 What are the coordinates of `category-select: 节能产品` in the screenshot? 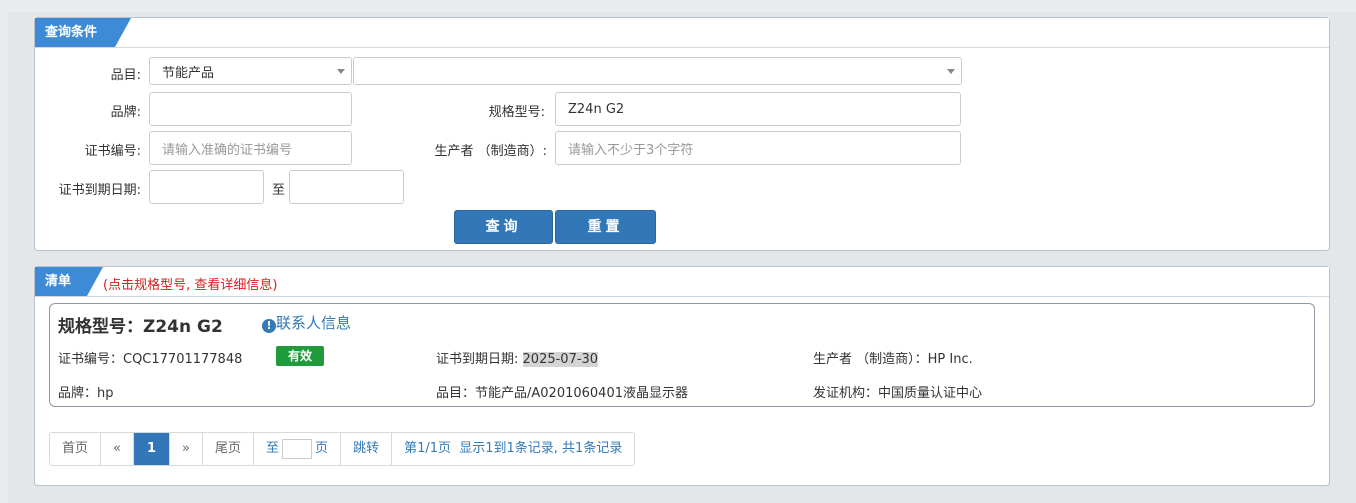 It's located at (250, 71).